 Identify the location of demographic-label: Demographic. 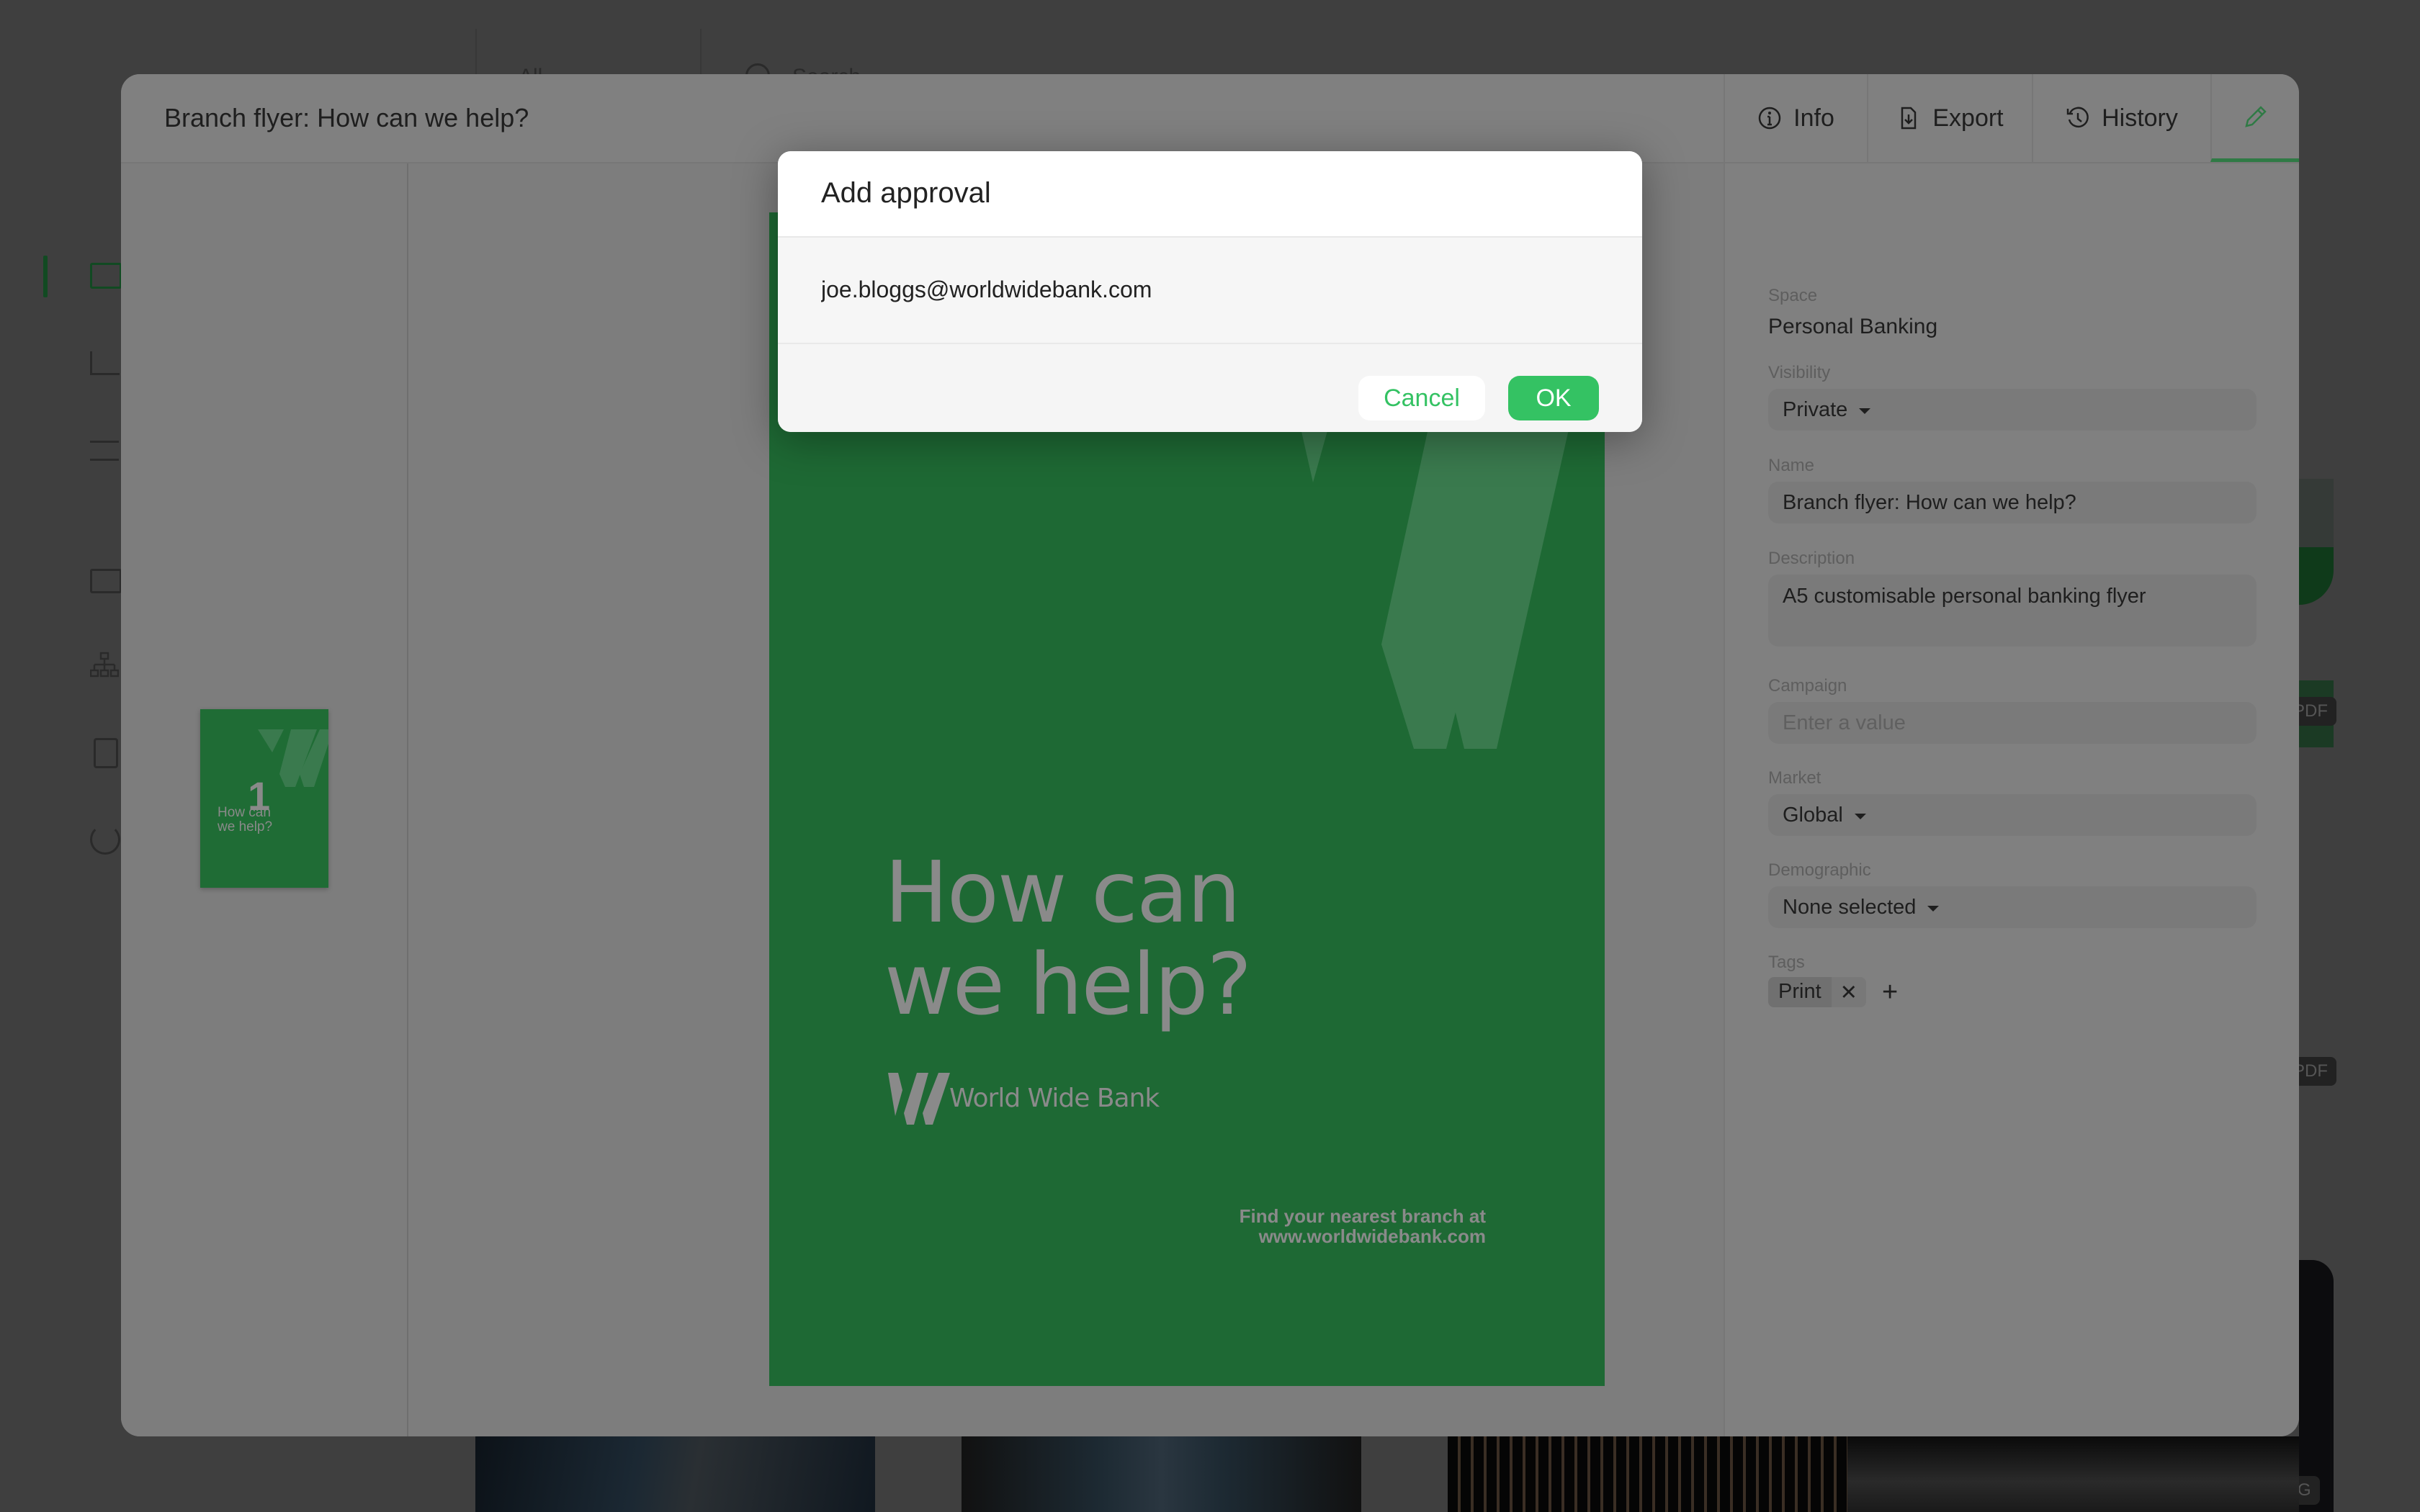
(1820, 870).